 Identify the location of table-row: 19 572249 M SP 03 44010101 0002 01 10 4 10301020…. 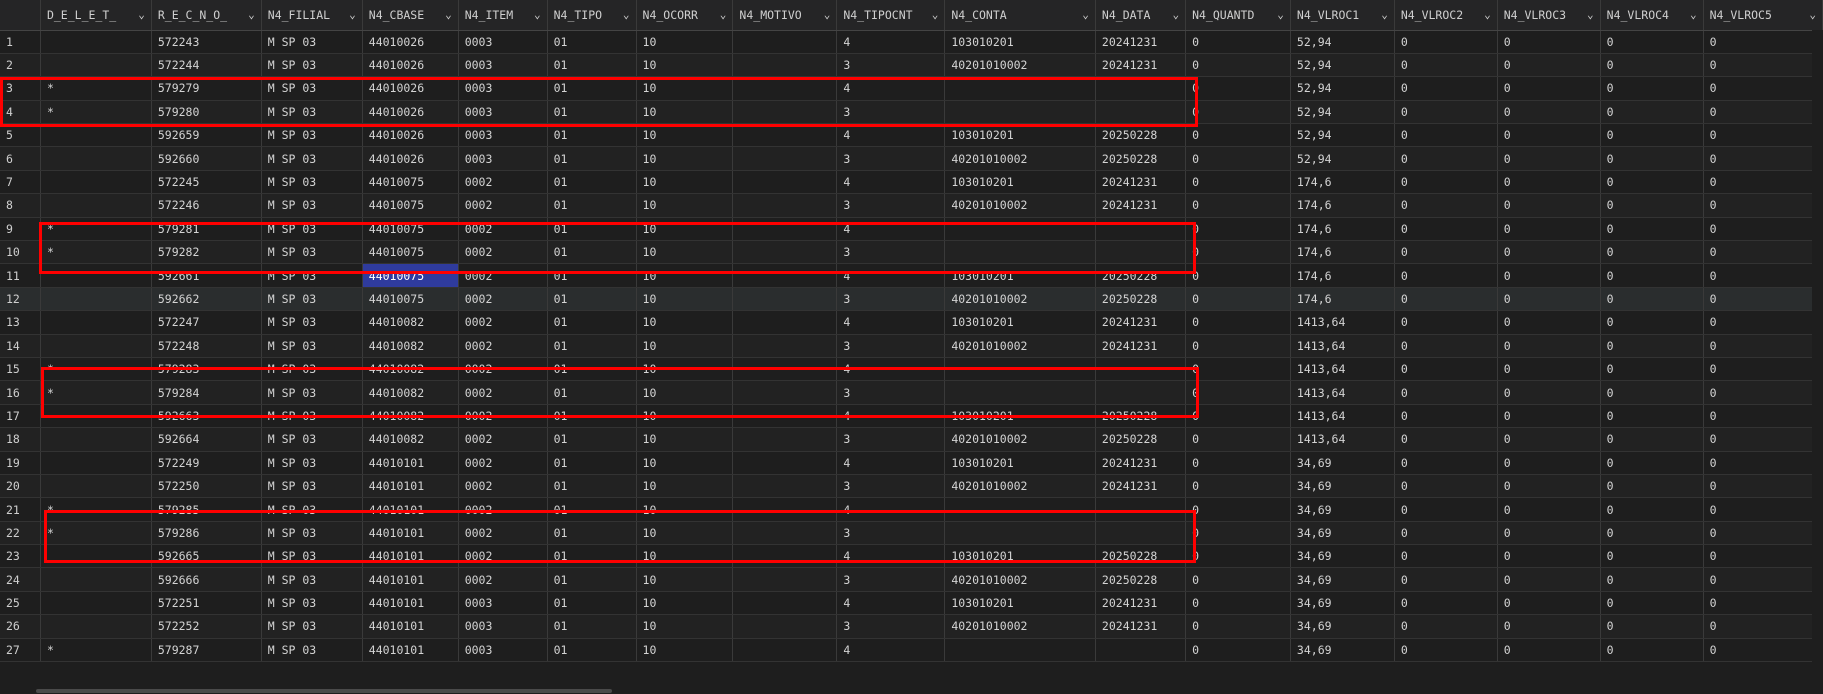
(911, 463).